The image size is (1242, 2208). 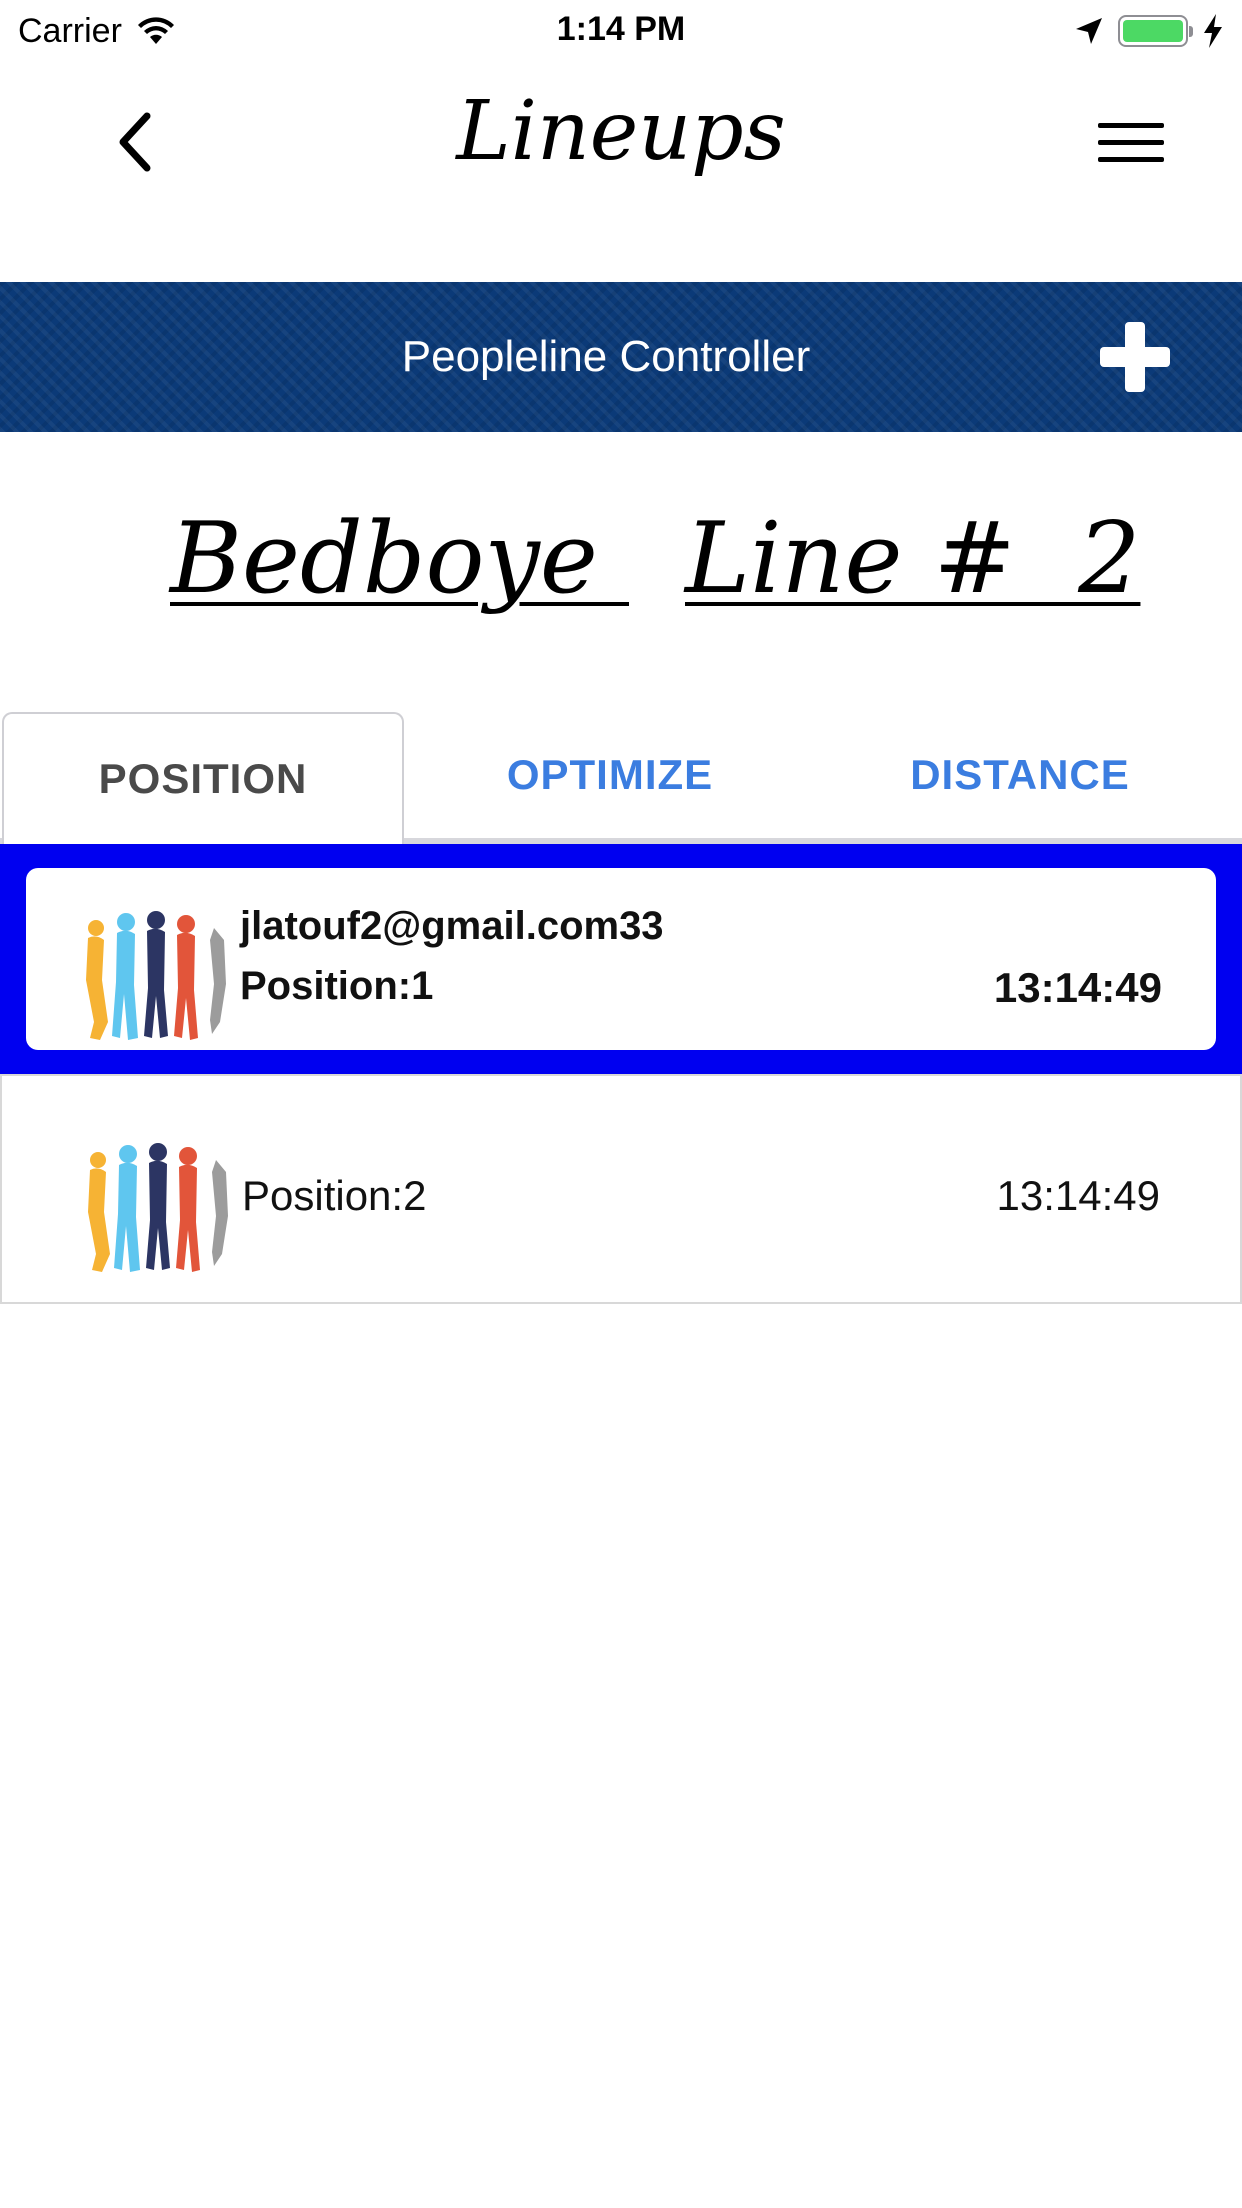 What do you see at coordinates (452, 926) in the screenshot?
I see `user-email: jlatouf2@gmail.com33` at bounding box center [452, 926].